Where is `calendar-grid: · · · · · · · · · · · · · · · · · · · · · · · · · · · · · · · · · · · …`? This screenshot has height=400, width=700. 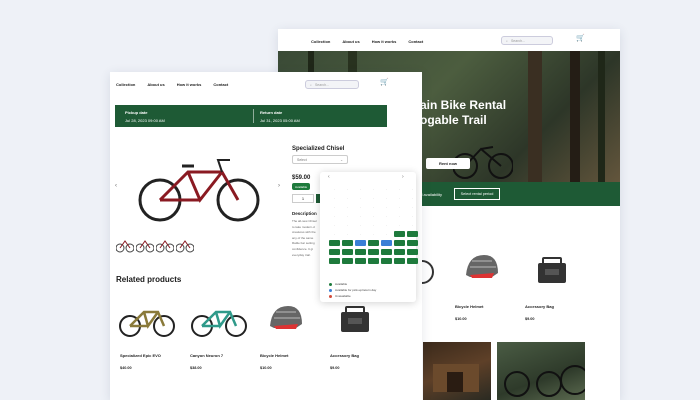
calendar-grid: · · · · · · · · · · · · · · · · · · · · · · · · · · · · · · · · · · · … is located at coordinates (373, 224).